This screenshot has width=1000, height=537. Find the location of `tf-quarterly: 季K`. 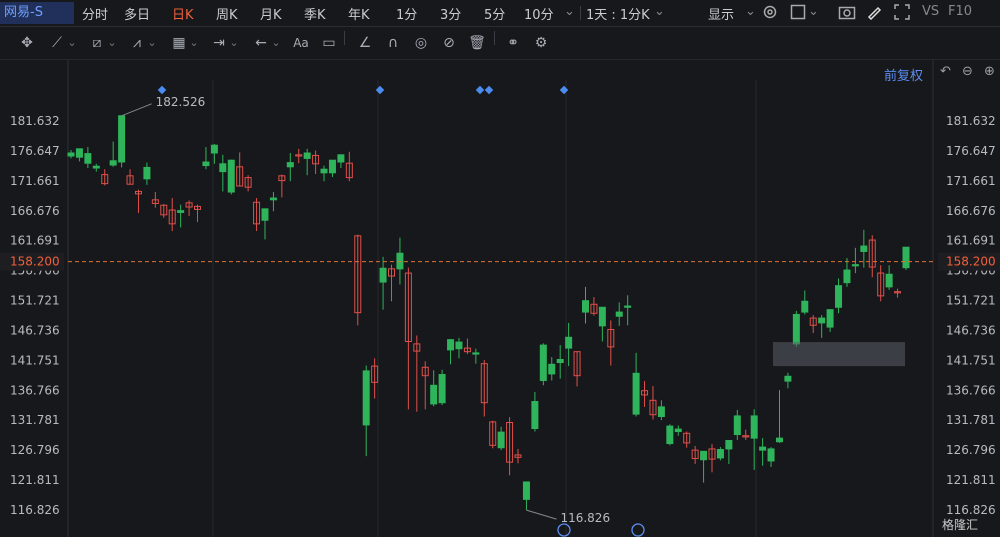

tf-quarterly: 季K is located at coordinates (315, 13).